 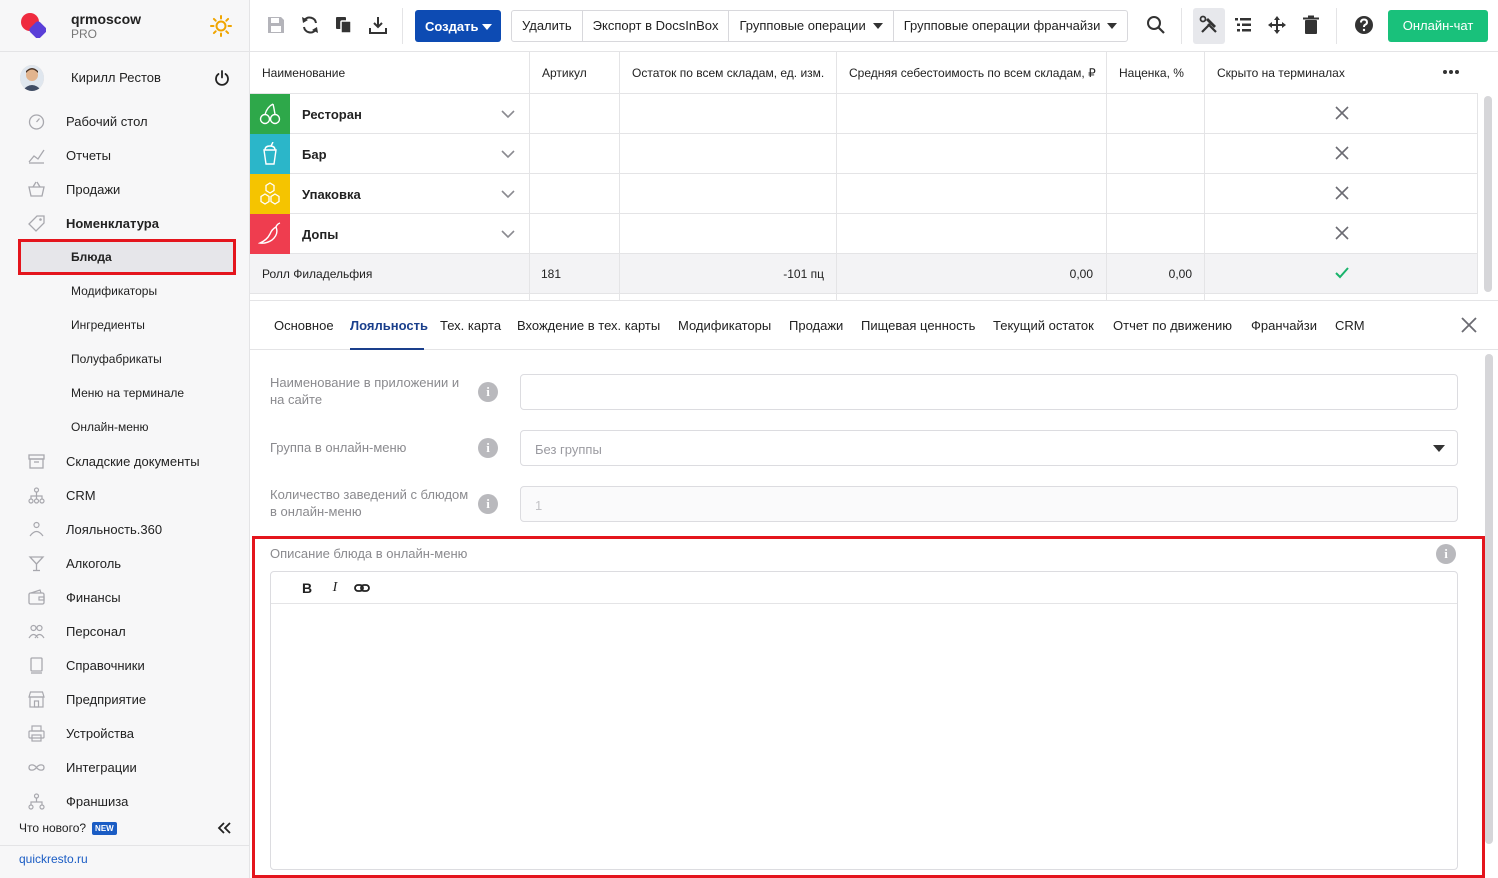 What do you see at coordinates (1284, 325) in the screenshot?
I see `tab-franchisees: Франчайзи` at bounding box center [1284, 325].